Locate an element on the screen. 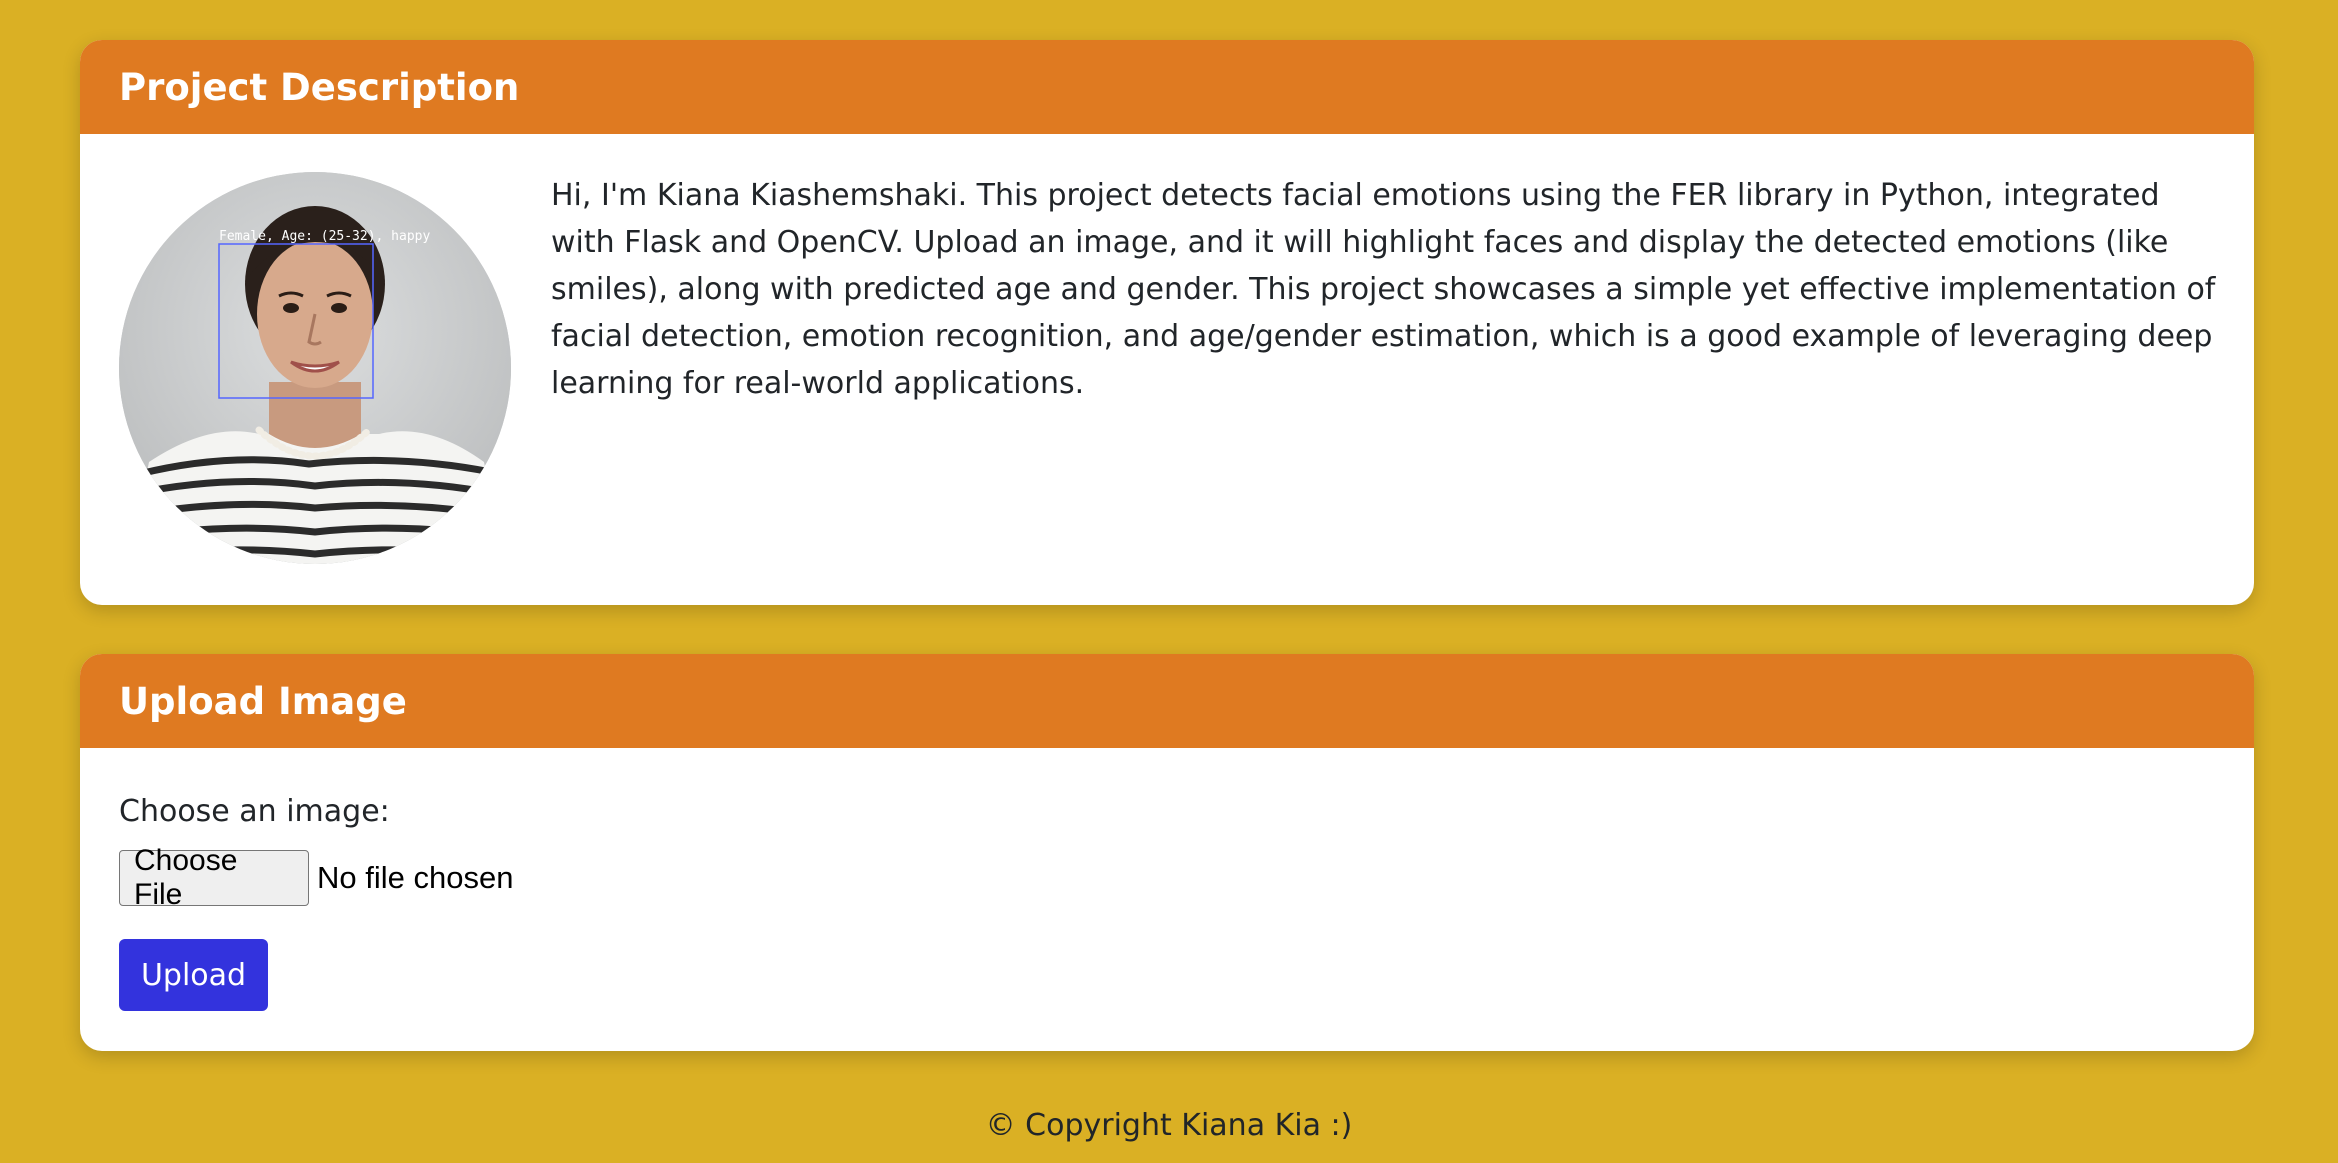 This screenshot has height=1163, width=2338. project-description-title: Project Description is located at coordinates (319, 87).